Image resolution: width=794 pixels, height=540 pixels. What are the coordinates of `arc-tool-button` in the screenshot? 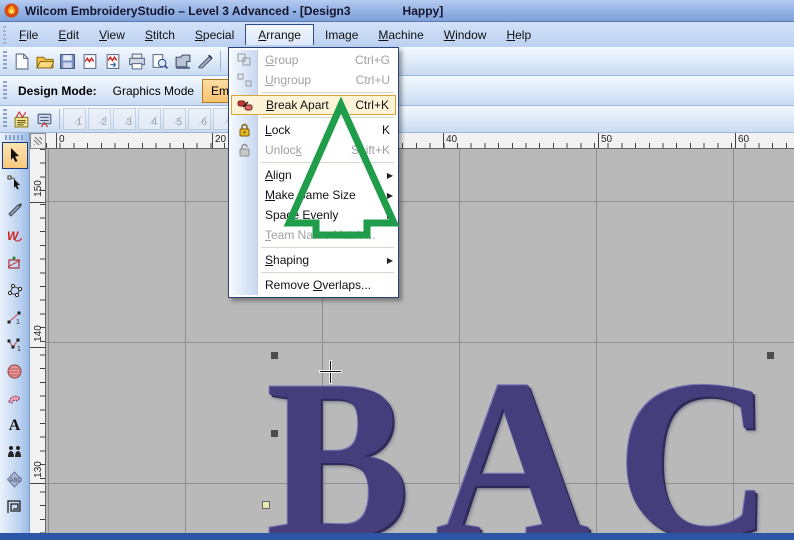 It's located at (15, 398).